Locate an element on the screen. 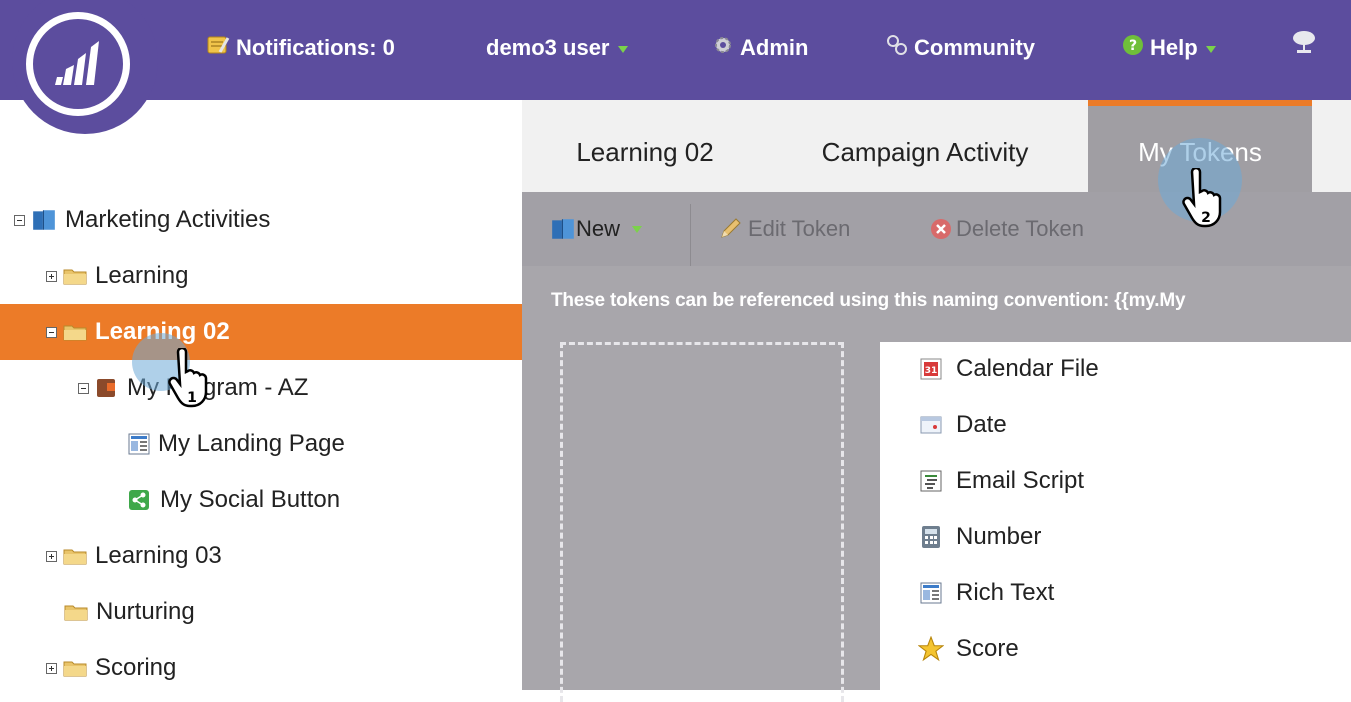 This screenshot has height=702, width=1351. token-label: Email Script is located at coordinates (1020, 480).